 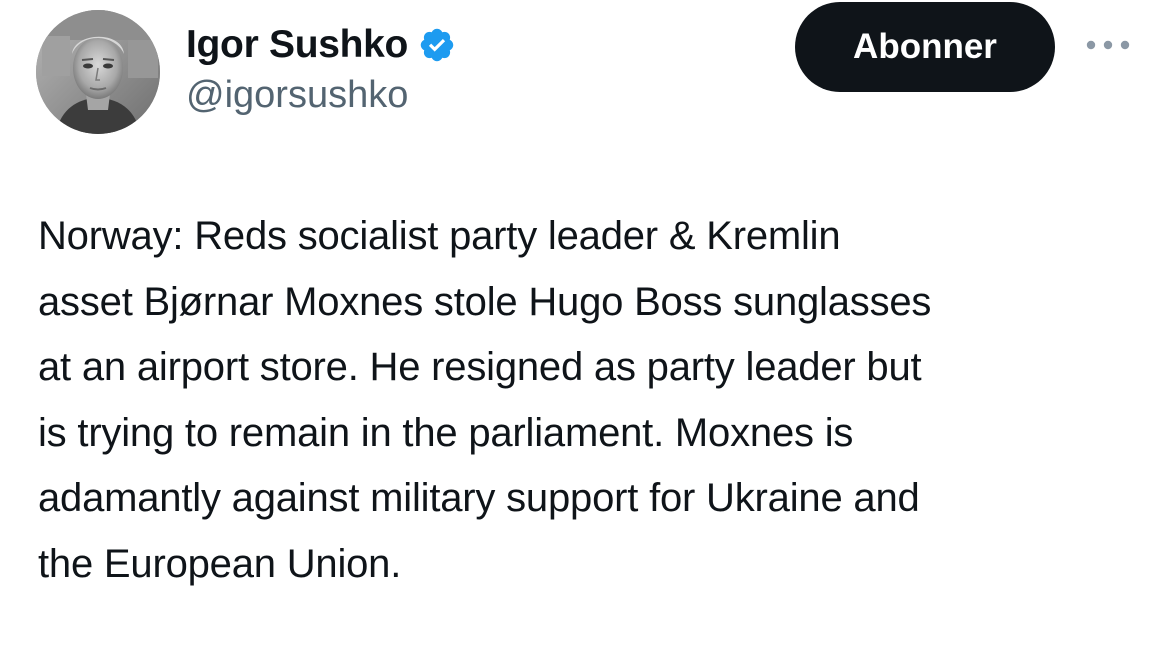 I want to click on profile-photo, so click(x=98, y=72).